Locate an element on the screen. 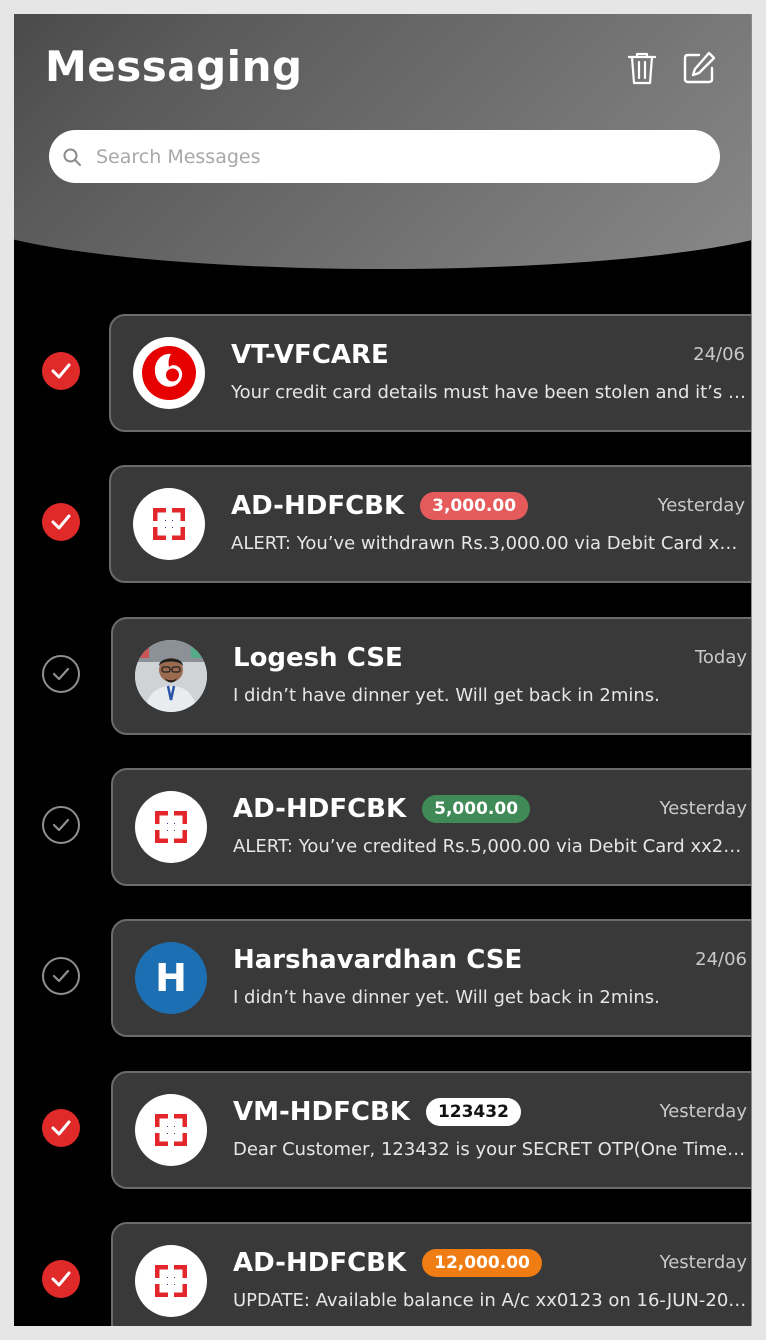 This screenshot has height=1340, width=766. sender-name-line: VT-VFCARE is located at coordinates (310, 355).